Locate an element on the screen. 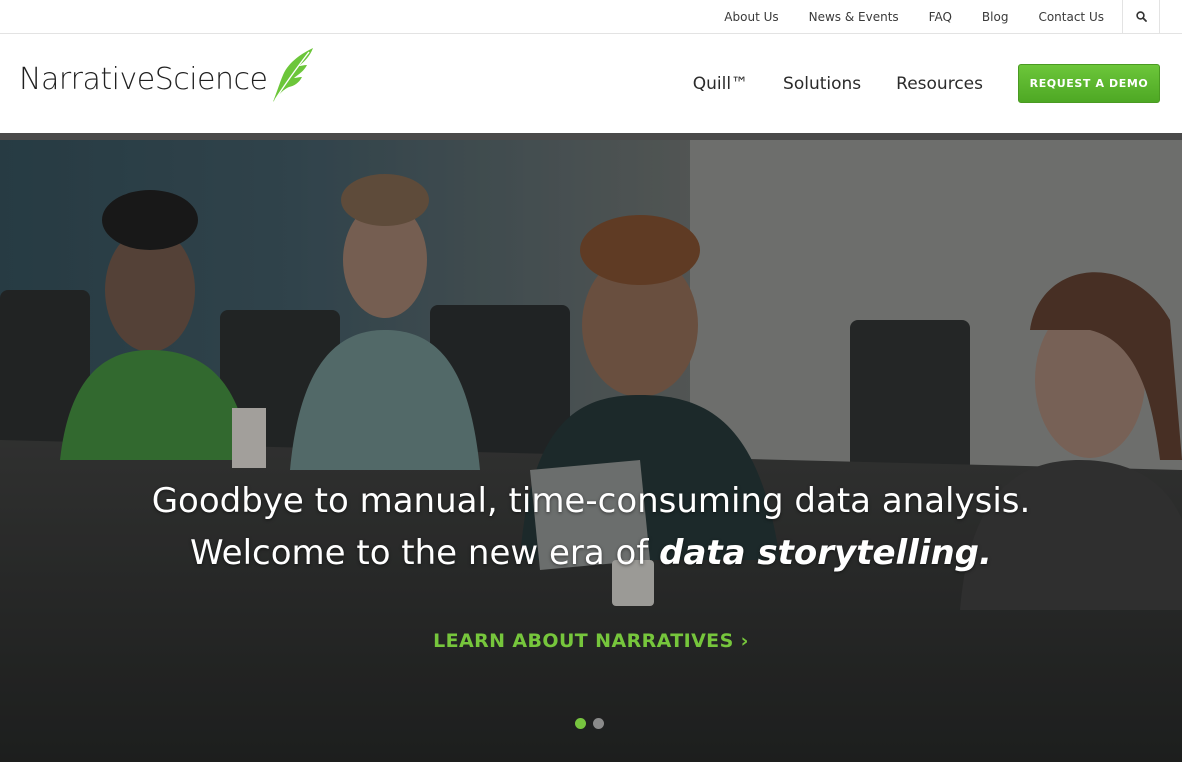 The height and width of the screenshot is (762, 1182). utility-link-about-us: About Us is located at coordinates (751, 17).